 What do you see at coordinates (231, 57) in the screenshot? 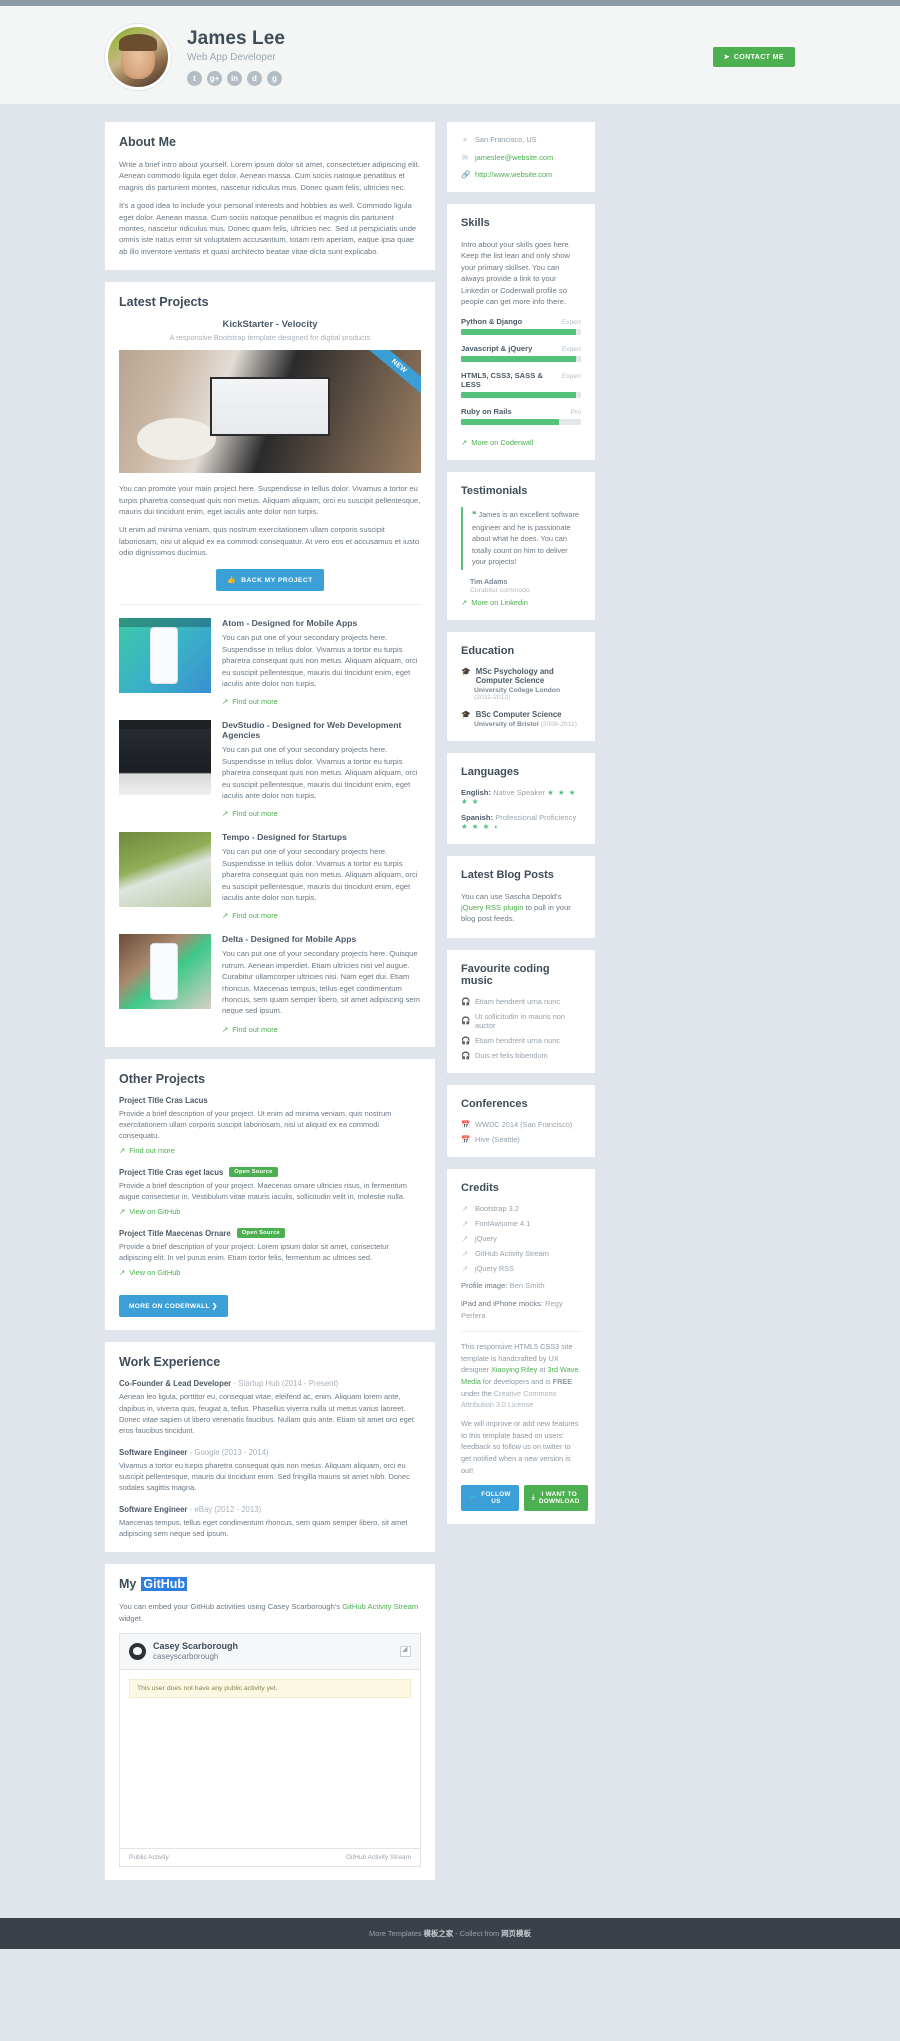
I see `job-tagline: Web App Developer` at bounding box center [231, 57].